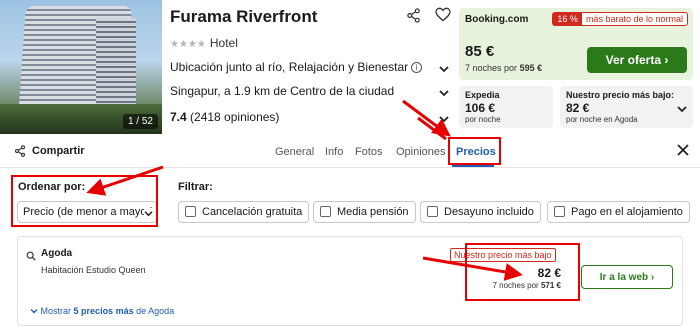  What do you see at coordinates (578, 108) in the screenshot?
I see `deal-price: 82 €` at bounding box center [578, 108].